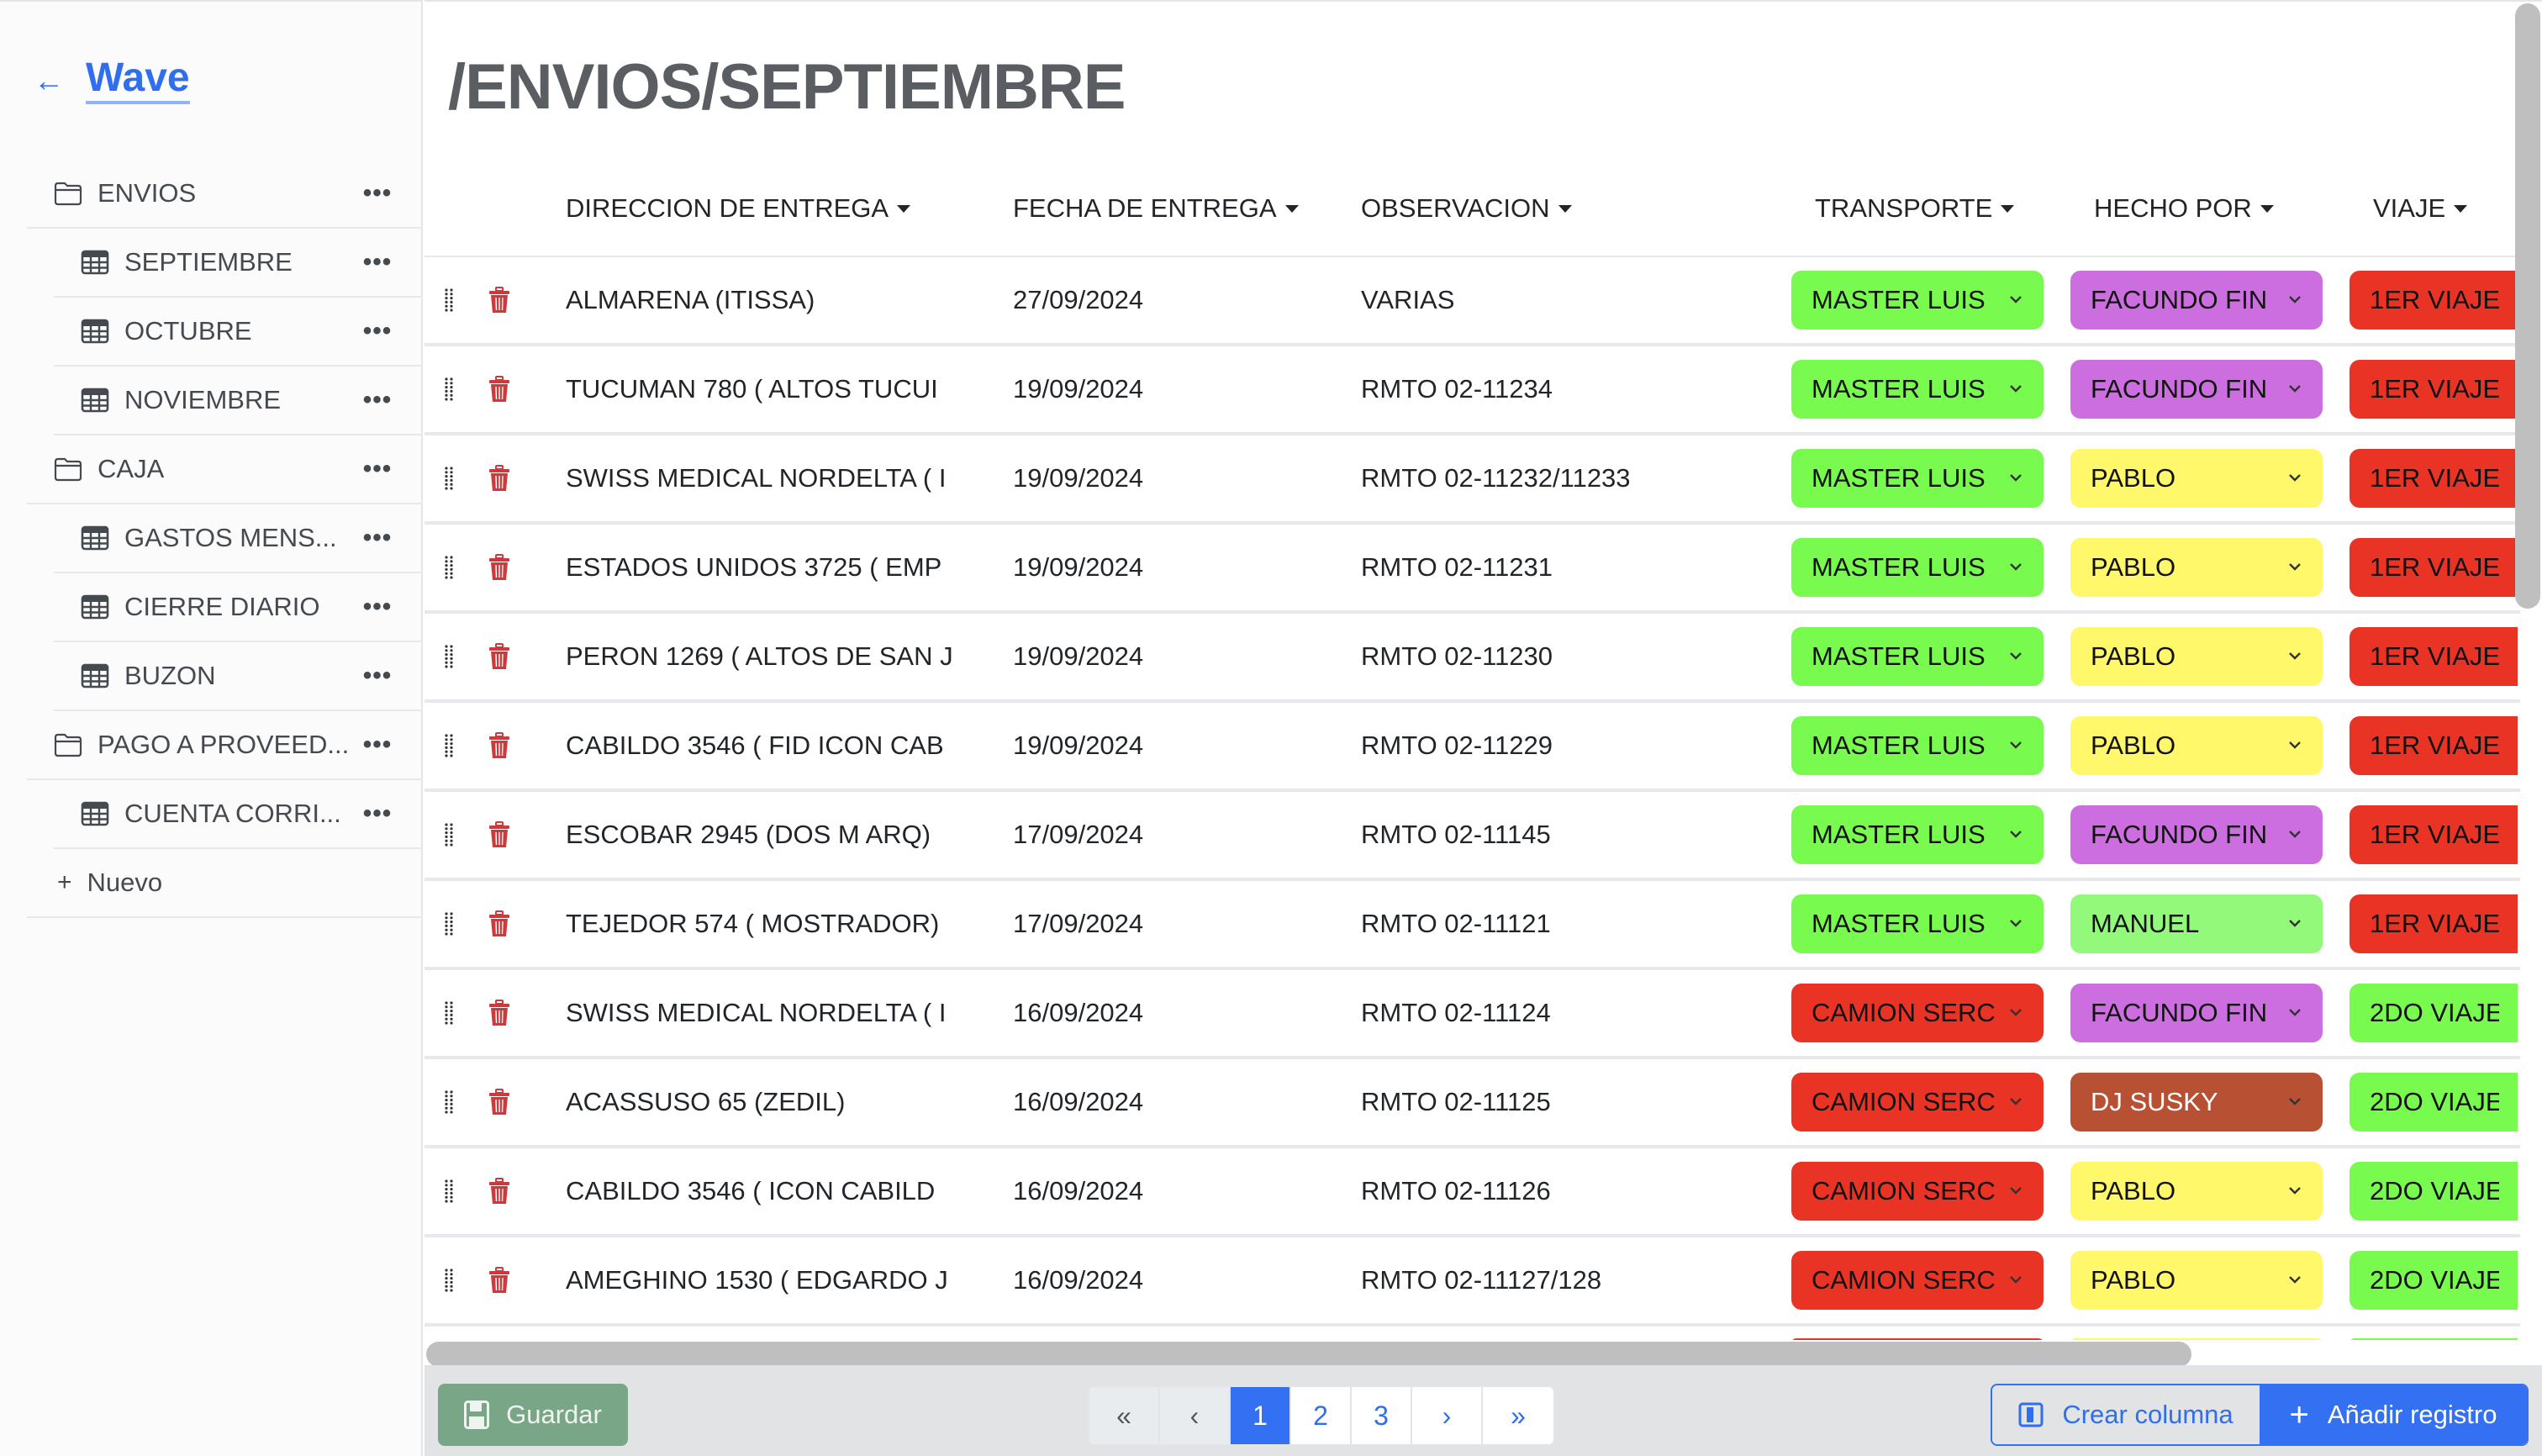 Image resolution: width=2542 pixels, height=1456 pixels. I want to click on sidebar-item-septiembre: SEPTIEMBRE •••, so click(238, 263).